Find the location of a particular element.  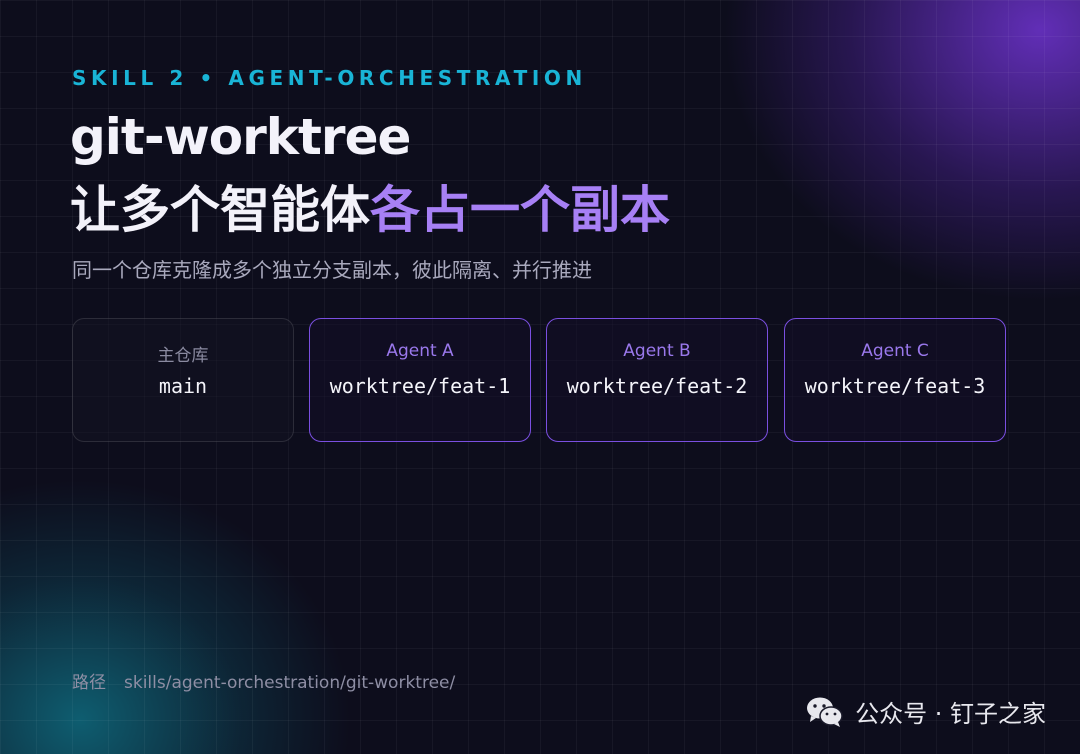

path-value: skills/agent-orchestration/git-worktree/ is located at coordinates (290, 683).